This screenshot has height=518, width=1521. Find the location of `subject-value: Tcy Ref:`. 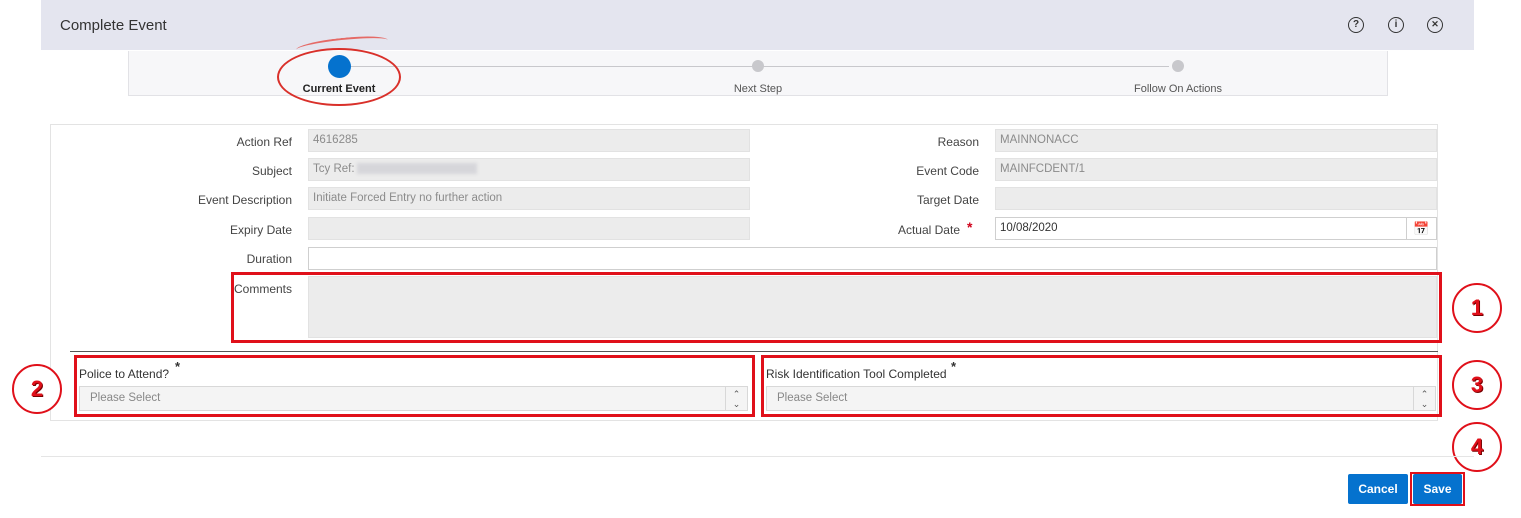

subject-value: Tcy Ref: is located at coordinates (334, 169).